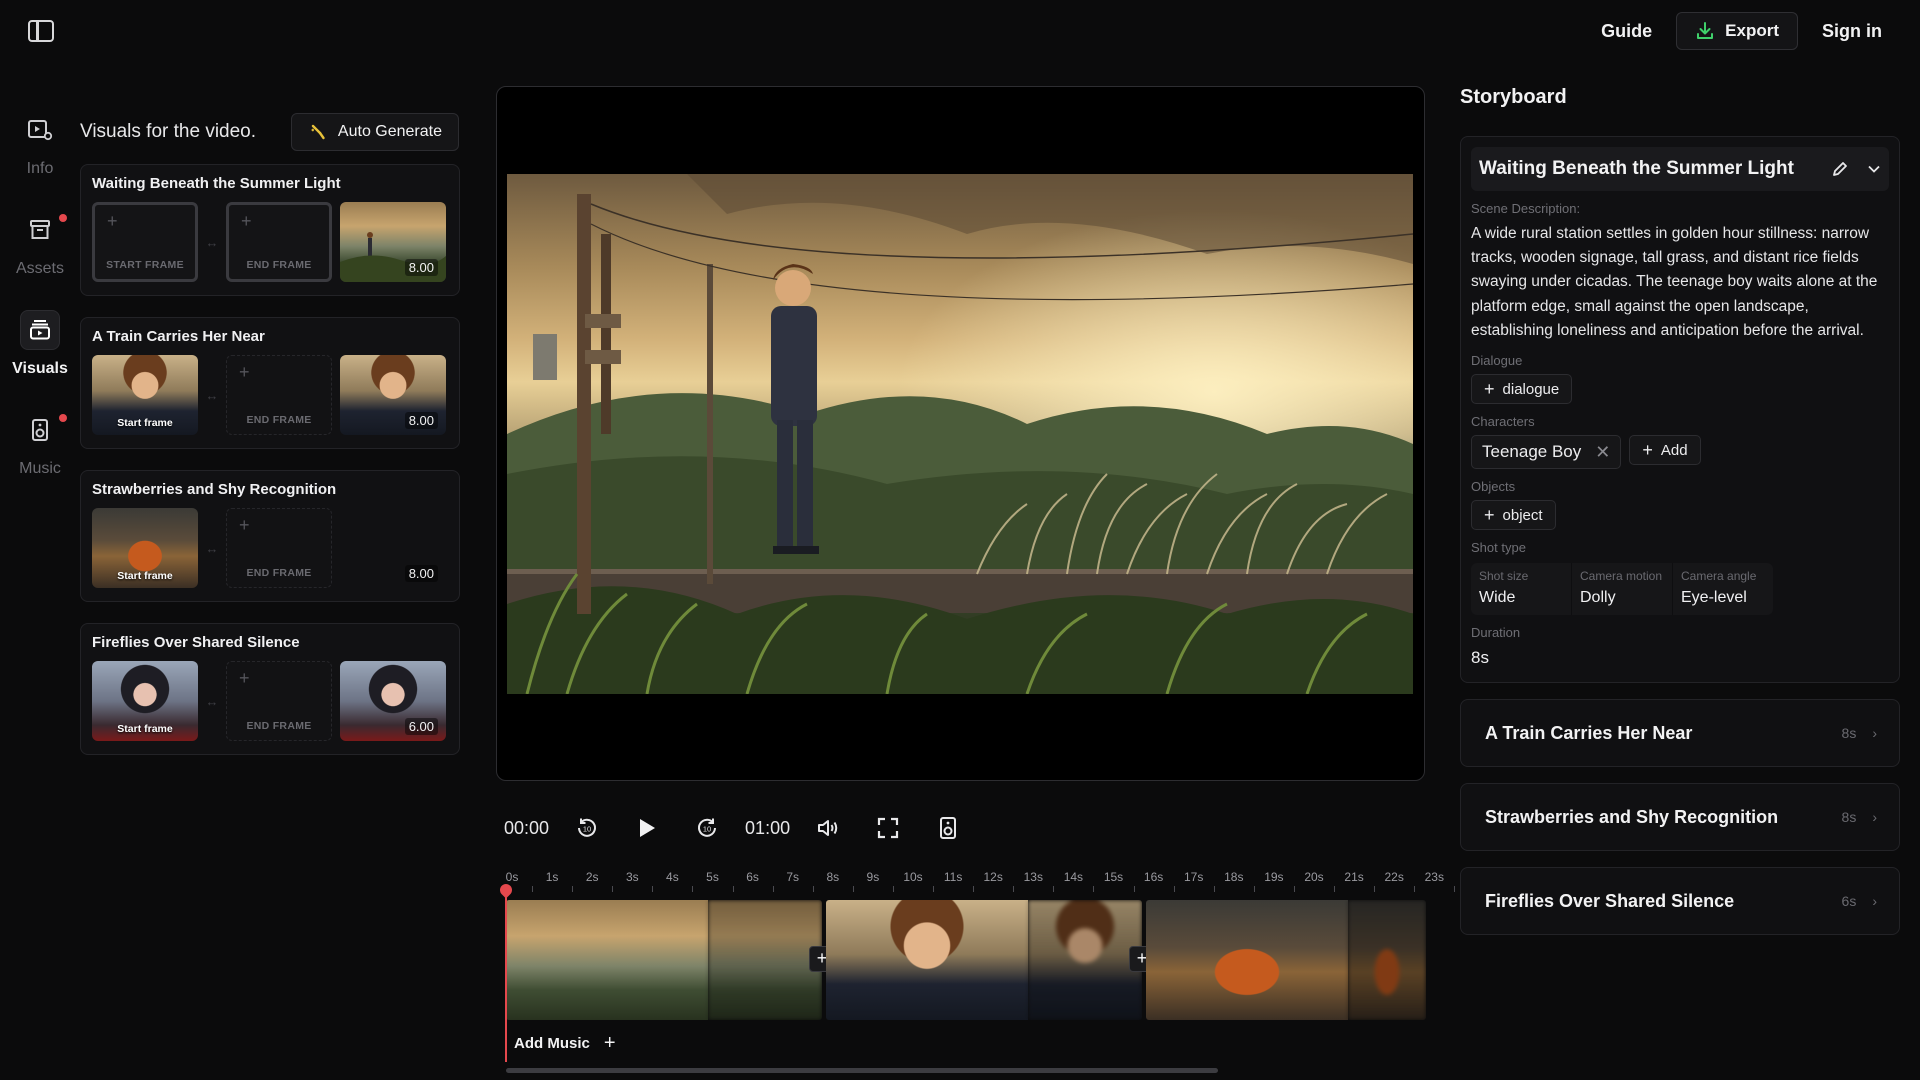 This screenshot has width=1920, height=1080. Describe the element at coordinates (993, 877) in the screenshot. I see `ruler-tick-label: 12s` at that location.